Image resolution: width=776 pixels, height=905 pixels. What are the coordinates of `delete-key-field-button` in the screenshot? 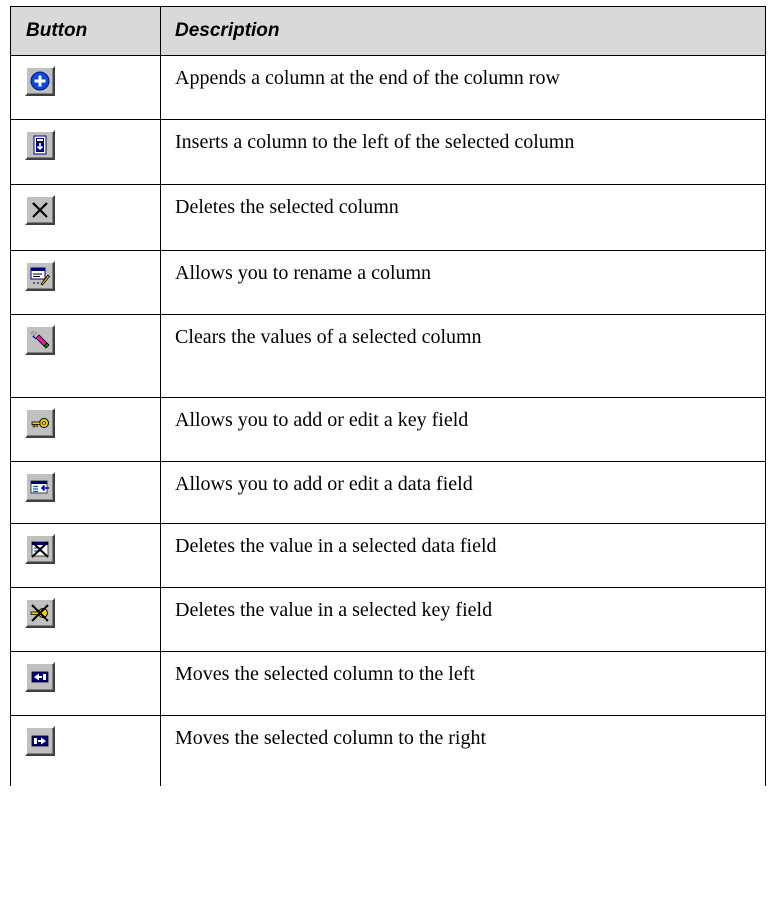 It's located at (40, 613).